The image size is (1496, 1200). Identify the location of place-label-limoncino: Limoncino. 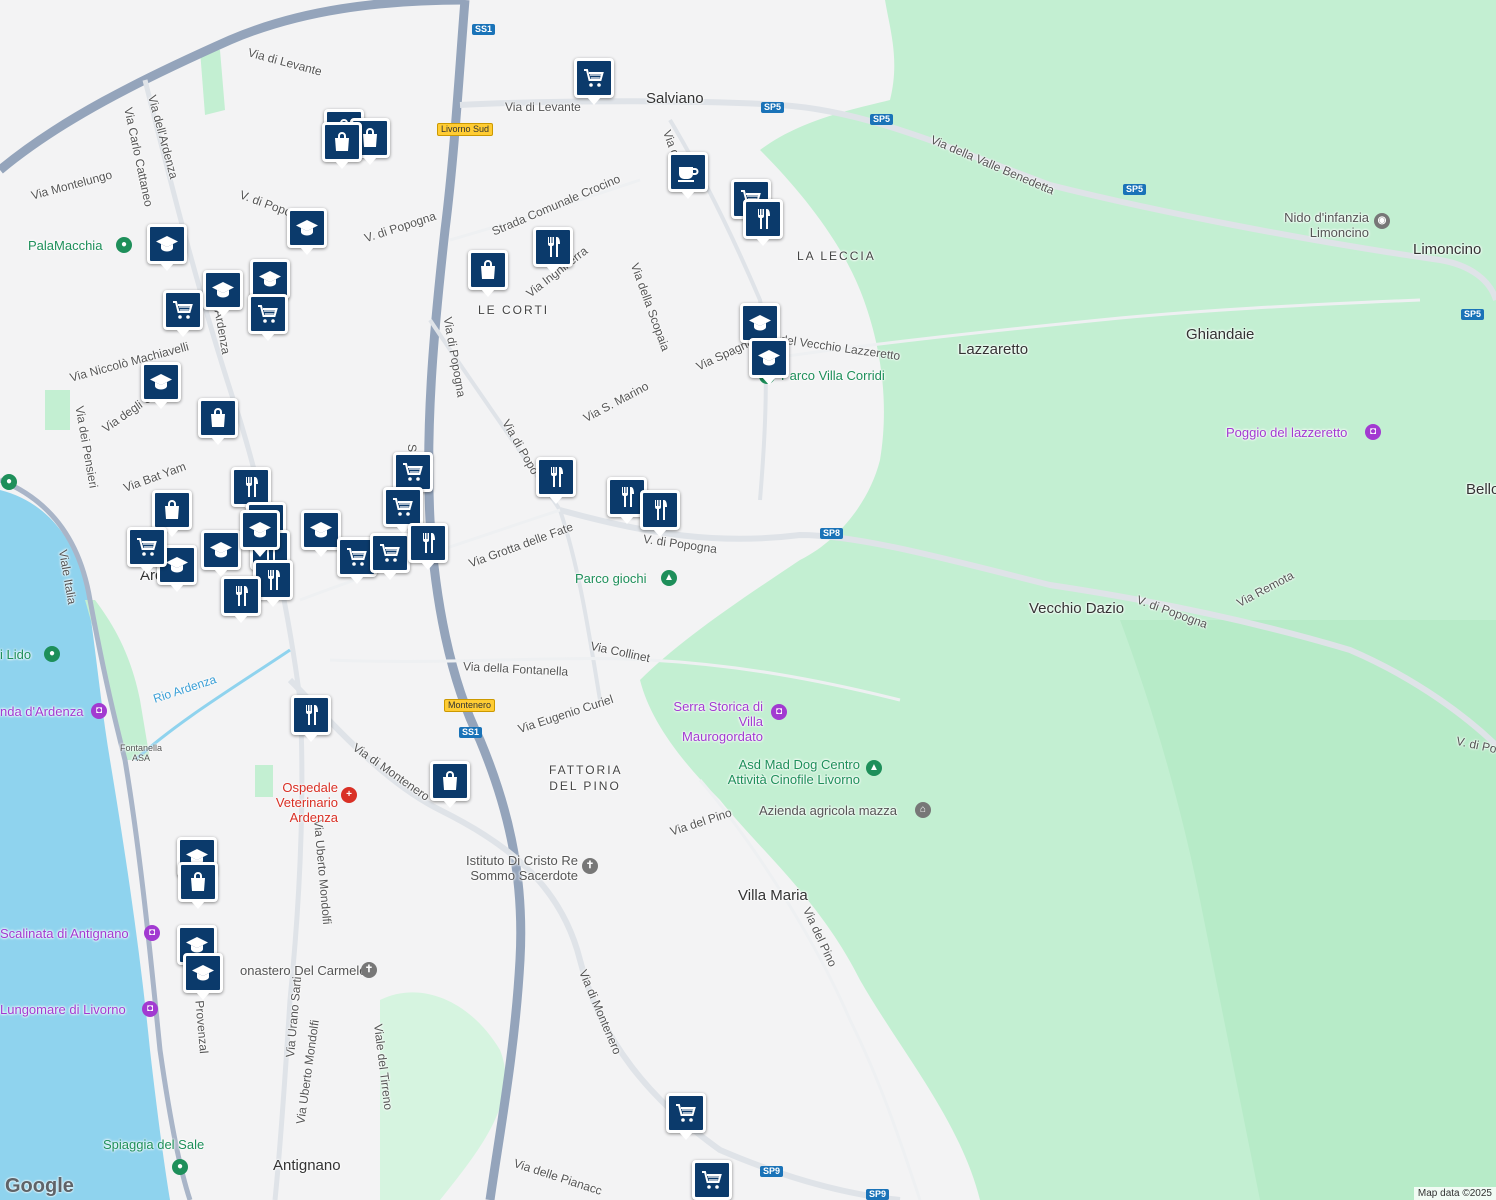
(1447, 249).